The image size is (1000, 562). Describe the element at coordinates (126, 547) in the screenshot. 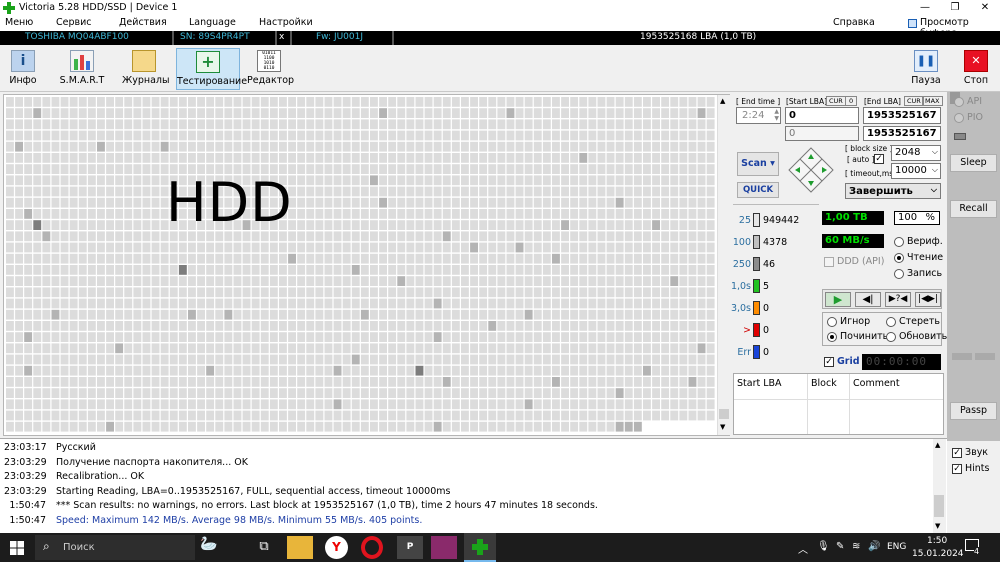

I see `taskbar-search-box: ⌕ Поиск 🦢` at that location.